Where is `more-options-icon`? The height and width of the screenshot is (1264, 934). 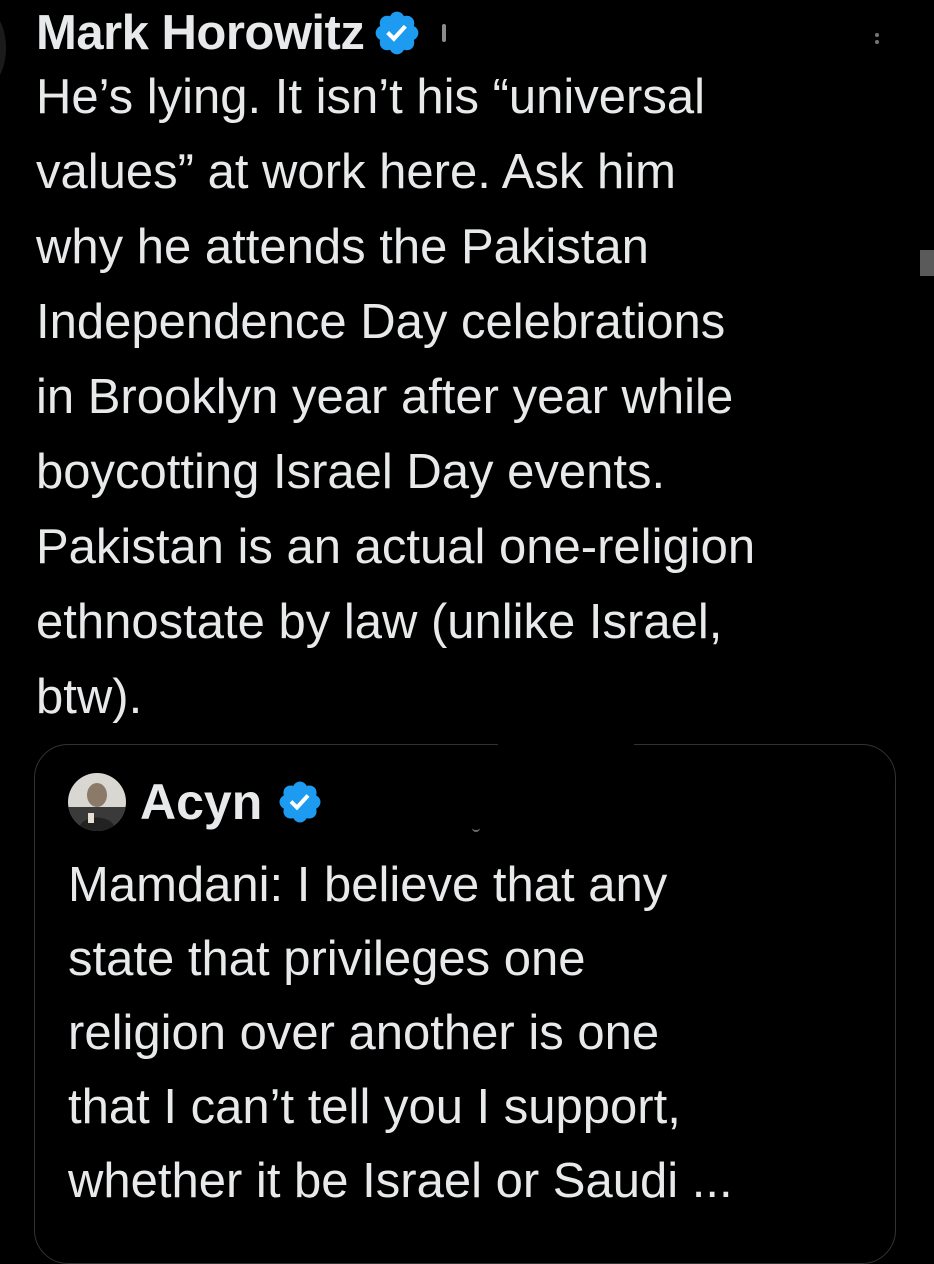 more-options-icon is located at coordinates (877, 42).